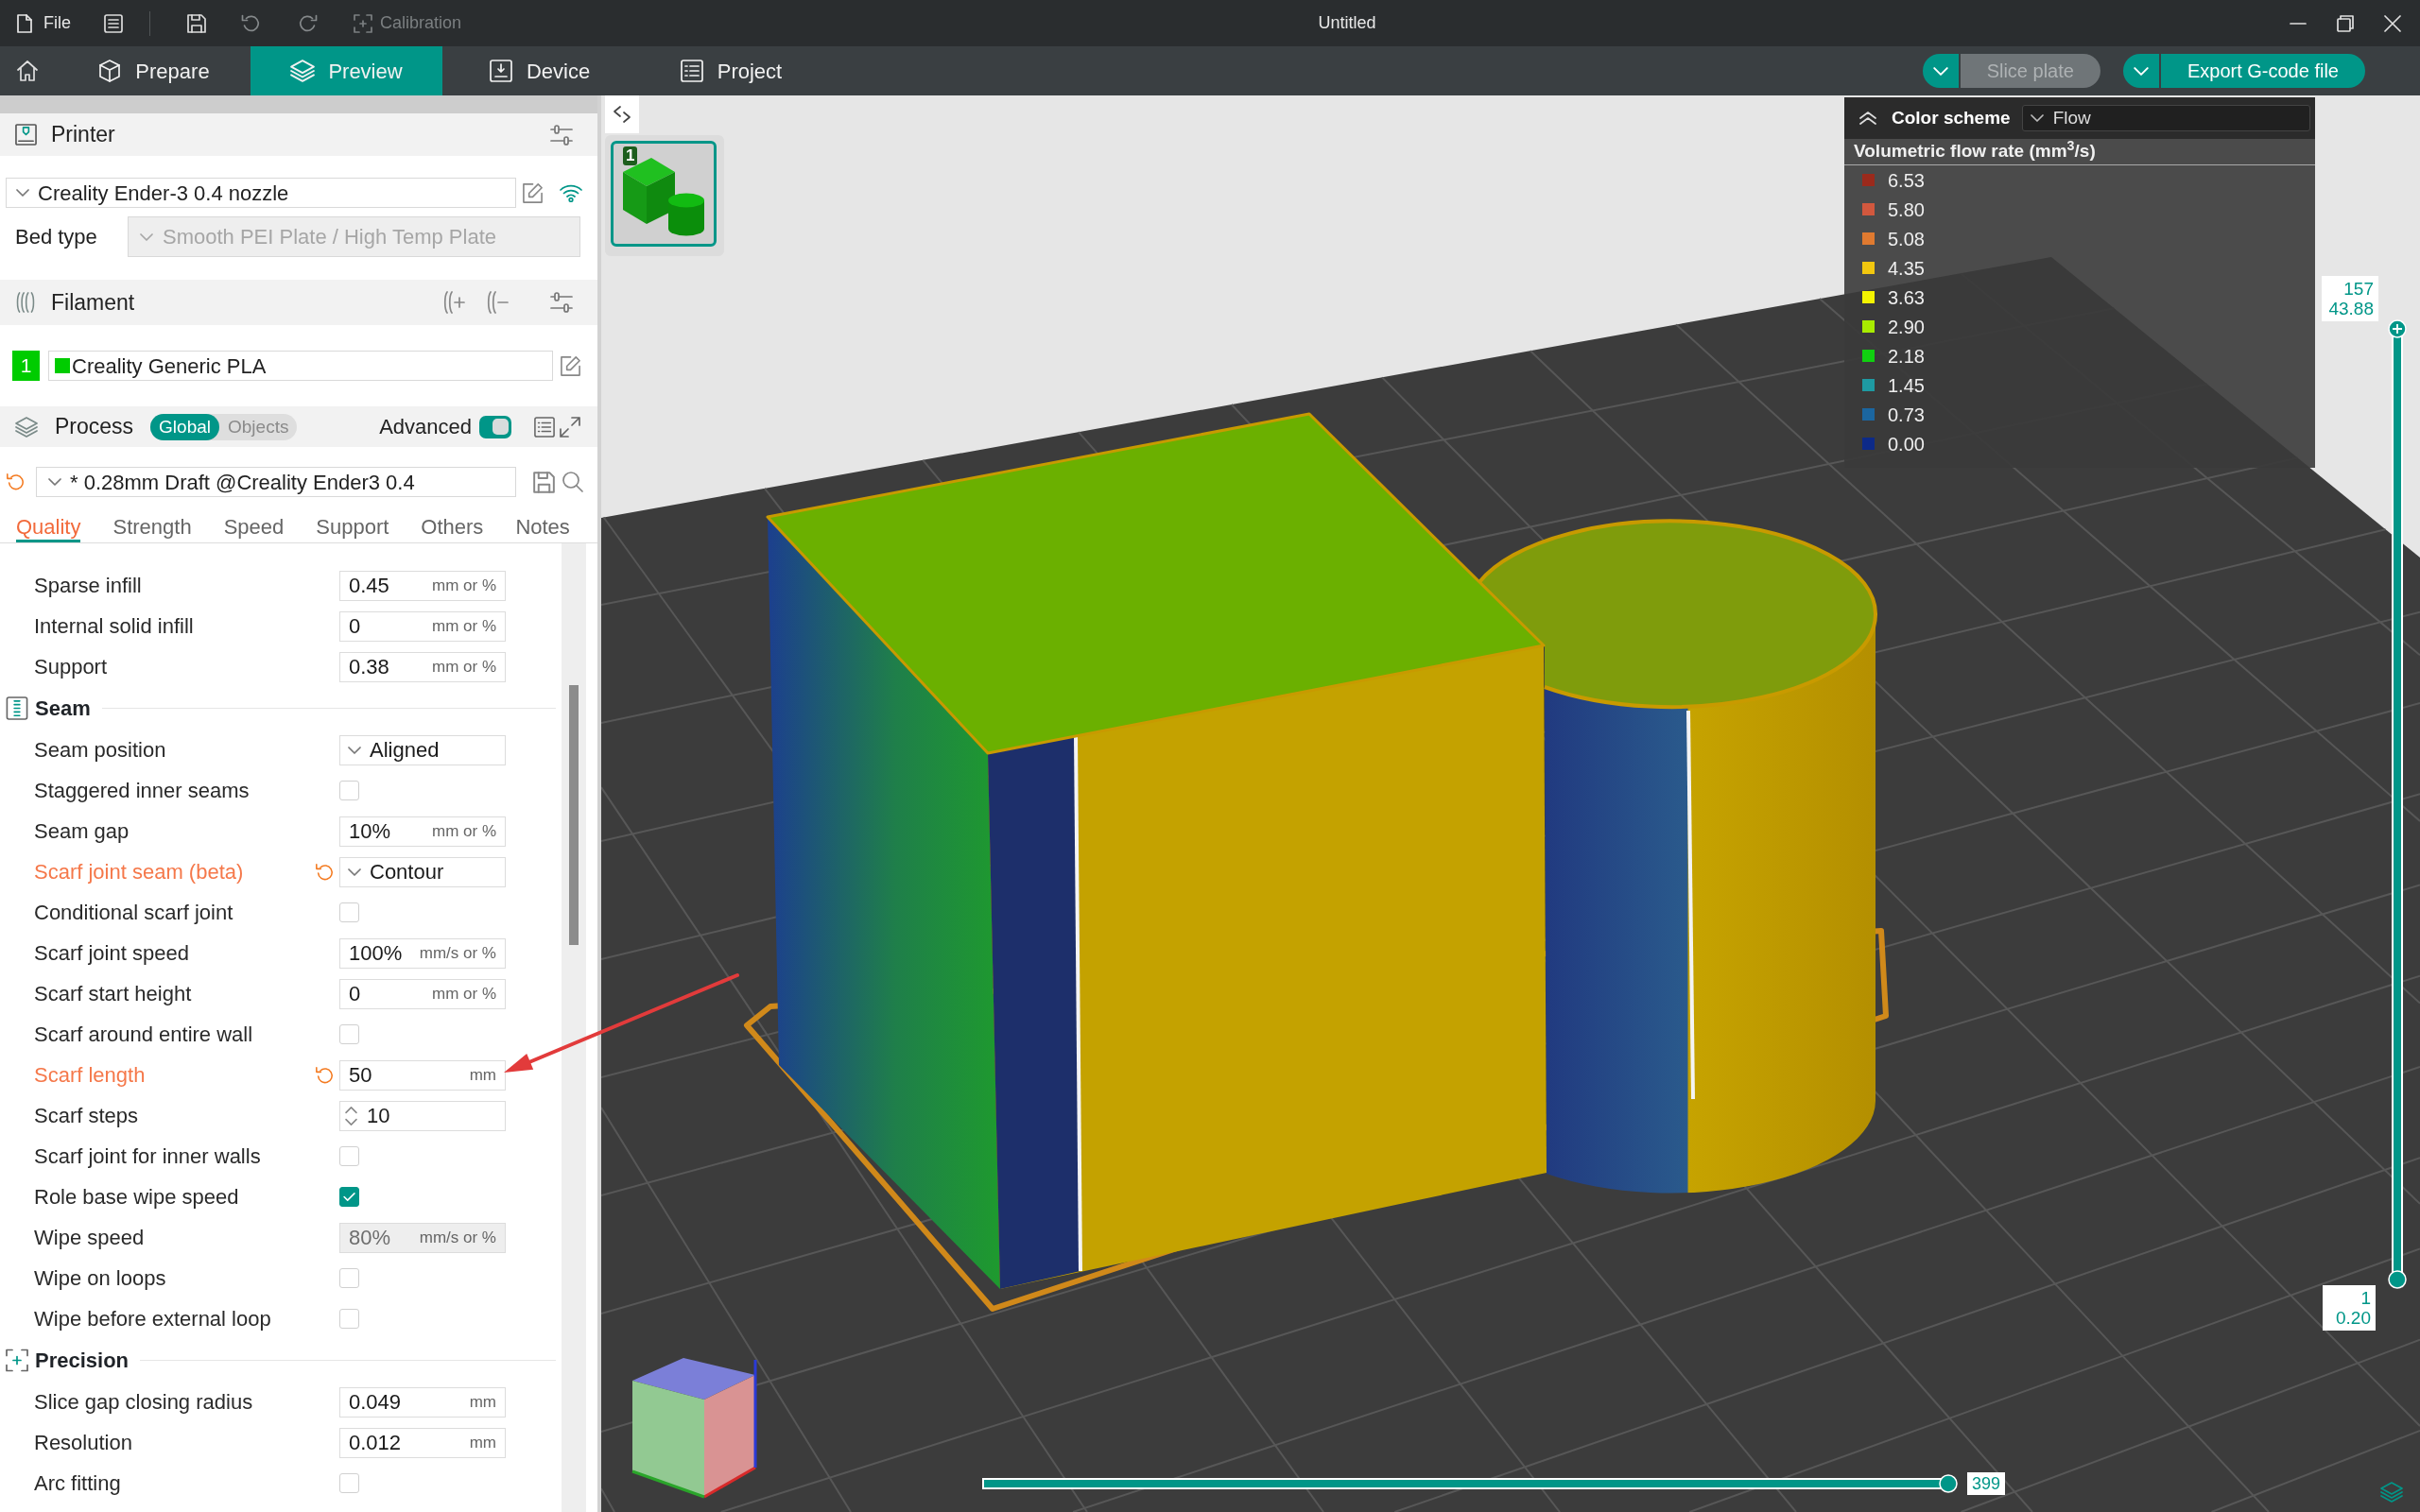  I want to click on input-field: 100% mm/s or %, so click(423, 953).